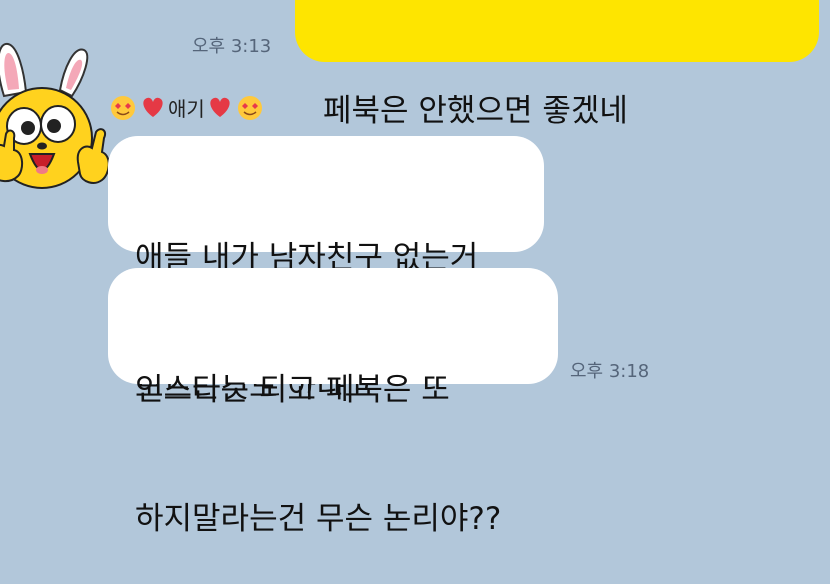 This screenshot has height=584, width=830. Describe the element at coordinates (56, 119) in the screenshot. I see `avatar` at that location.